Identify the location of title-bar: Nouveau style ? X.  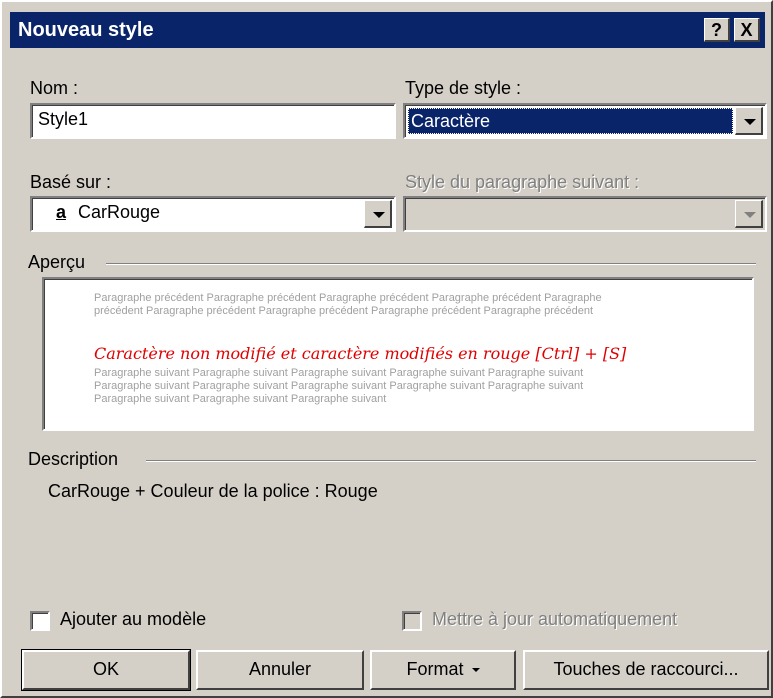
(387, 30).